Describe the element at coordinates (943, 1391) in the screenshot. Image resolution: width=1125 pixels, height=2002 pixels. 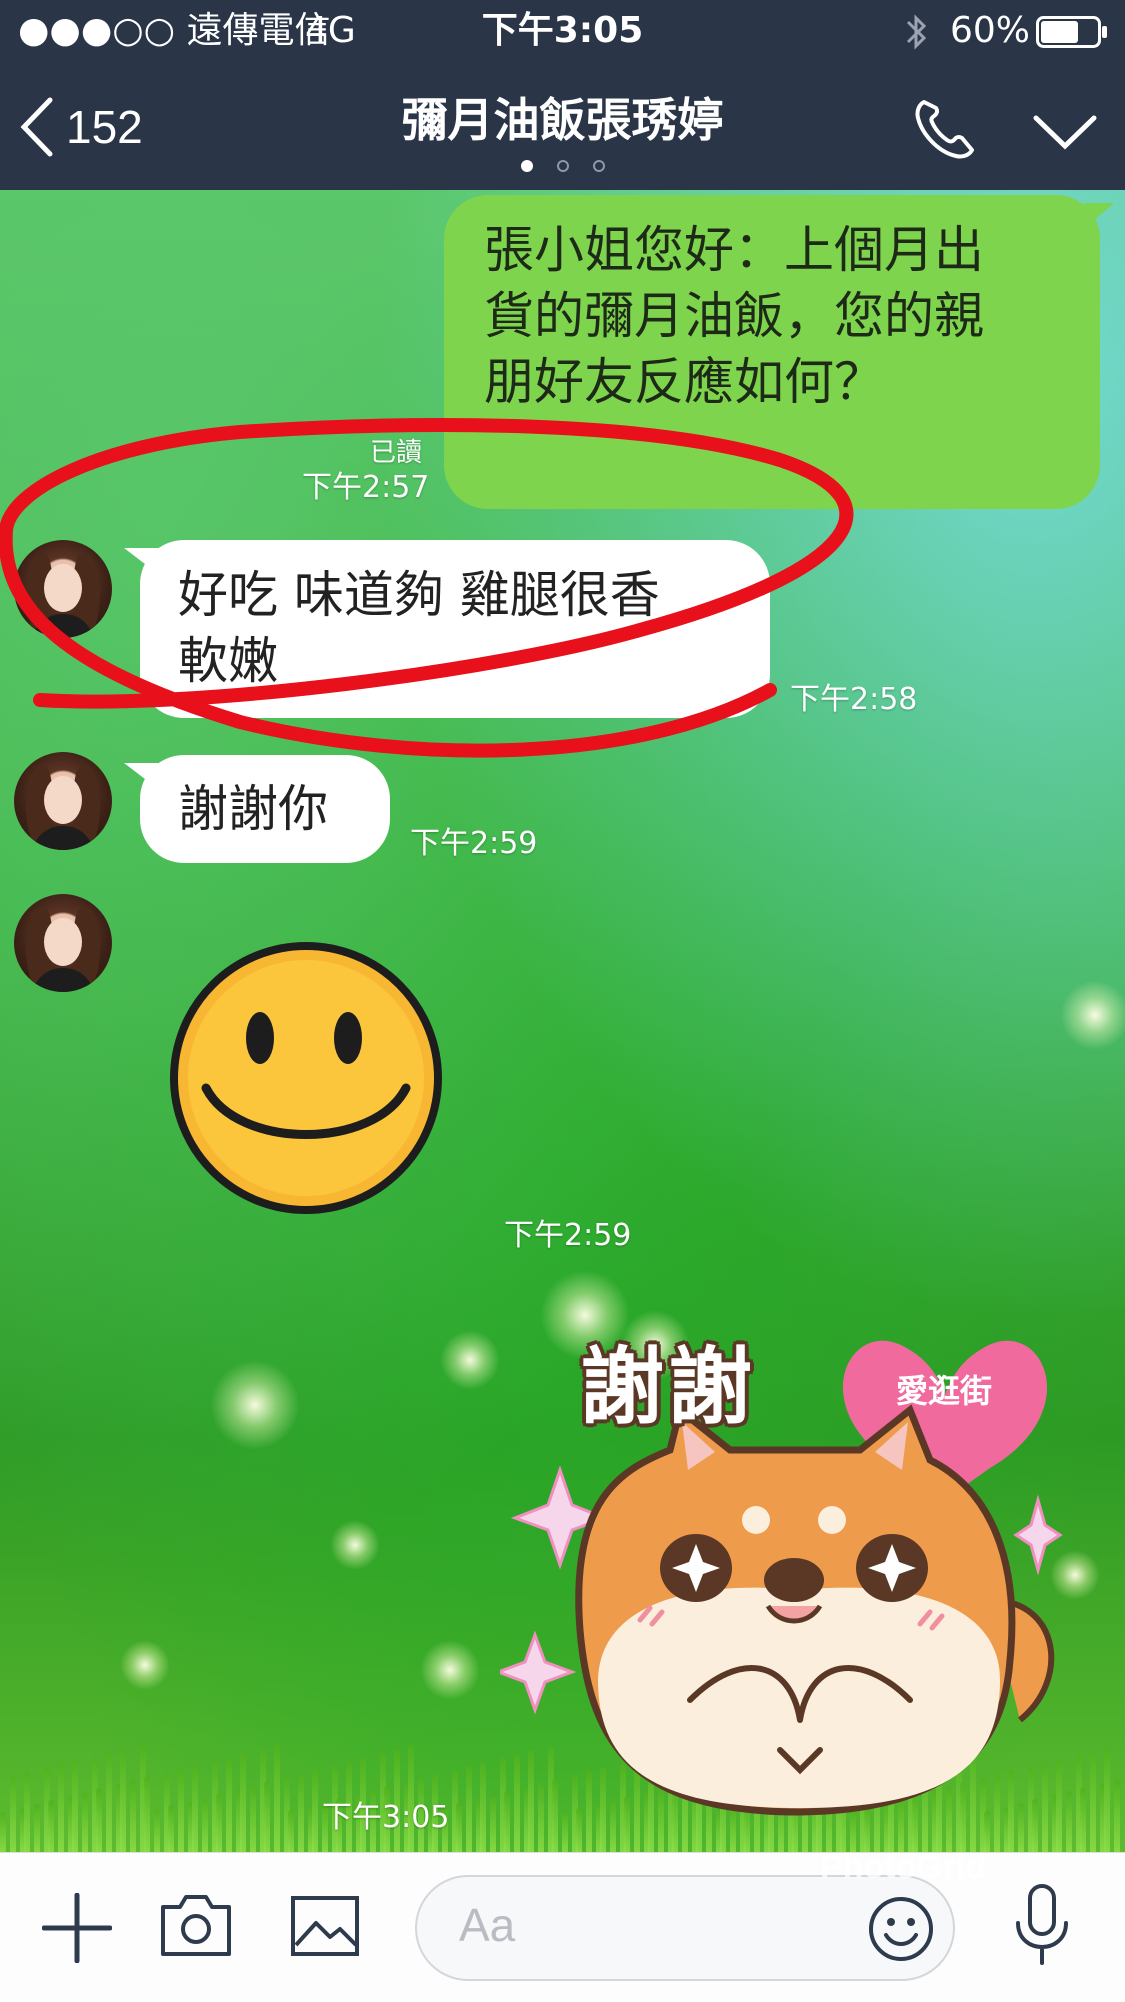
I see `sticker-badge: 愛逛街` at that location.